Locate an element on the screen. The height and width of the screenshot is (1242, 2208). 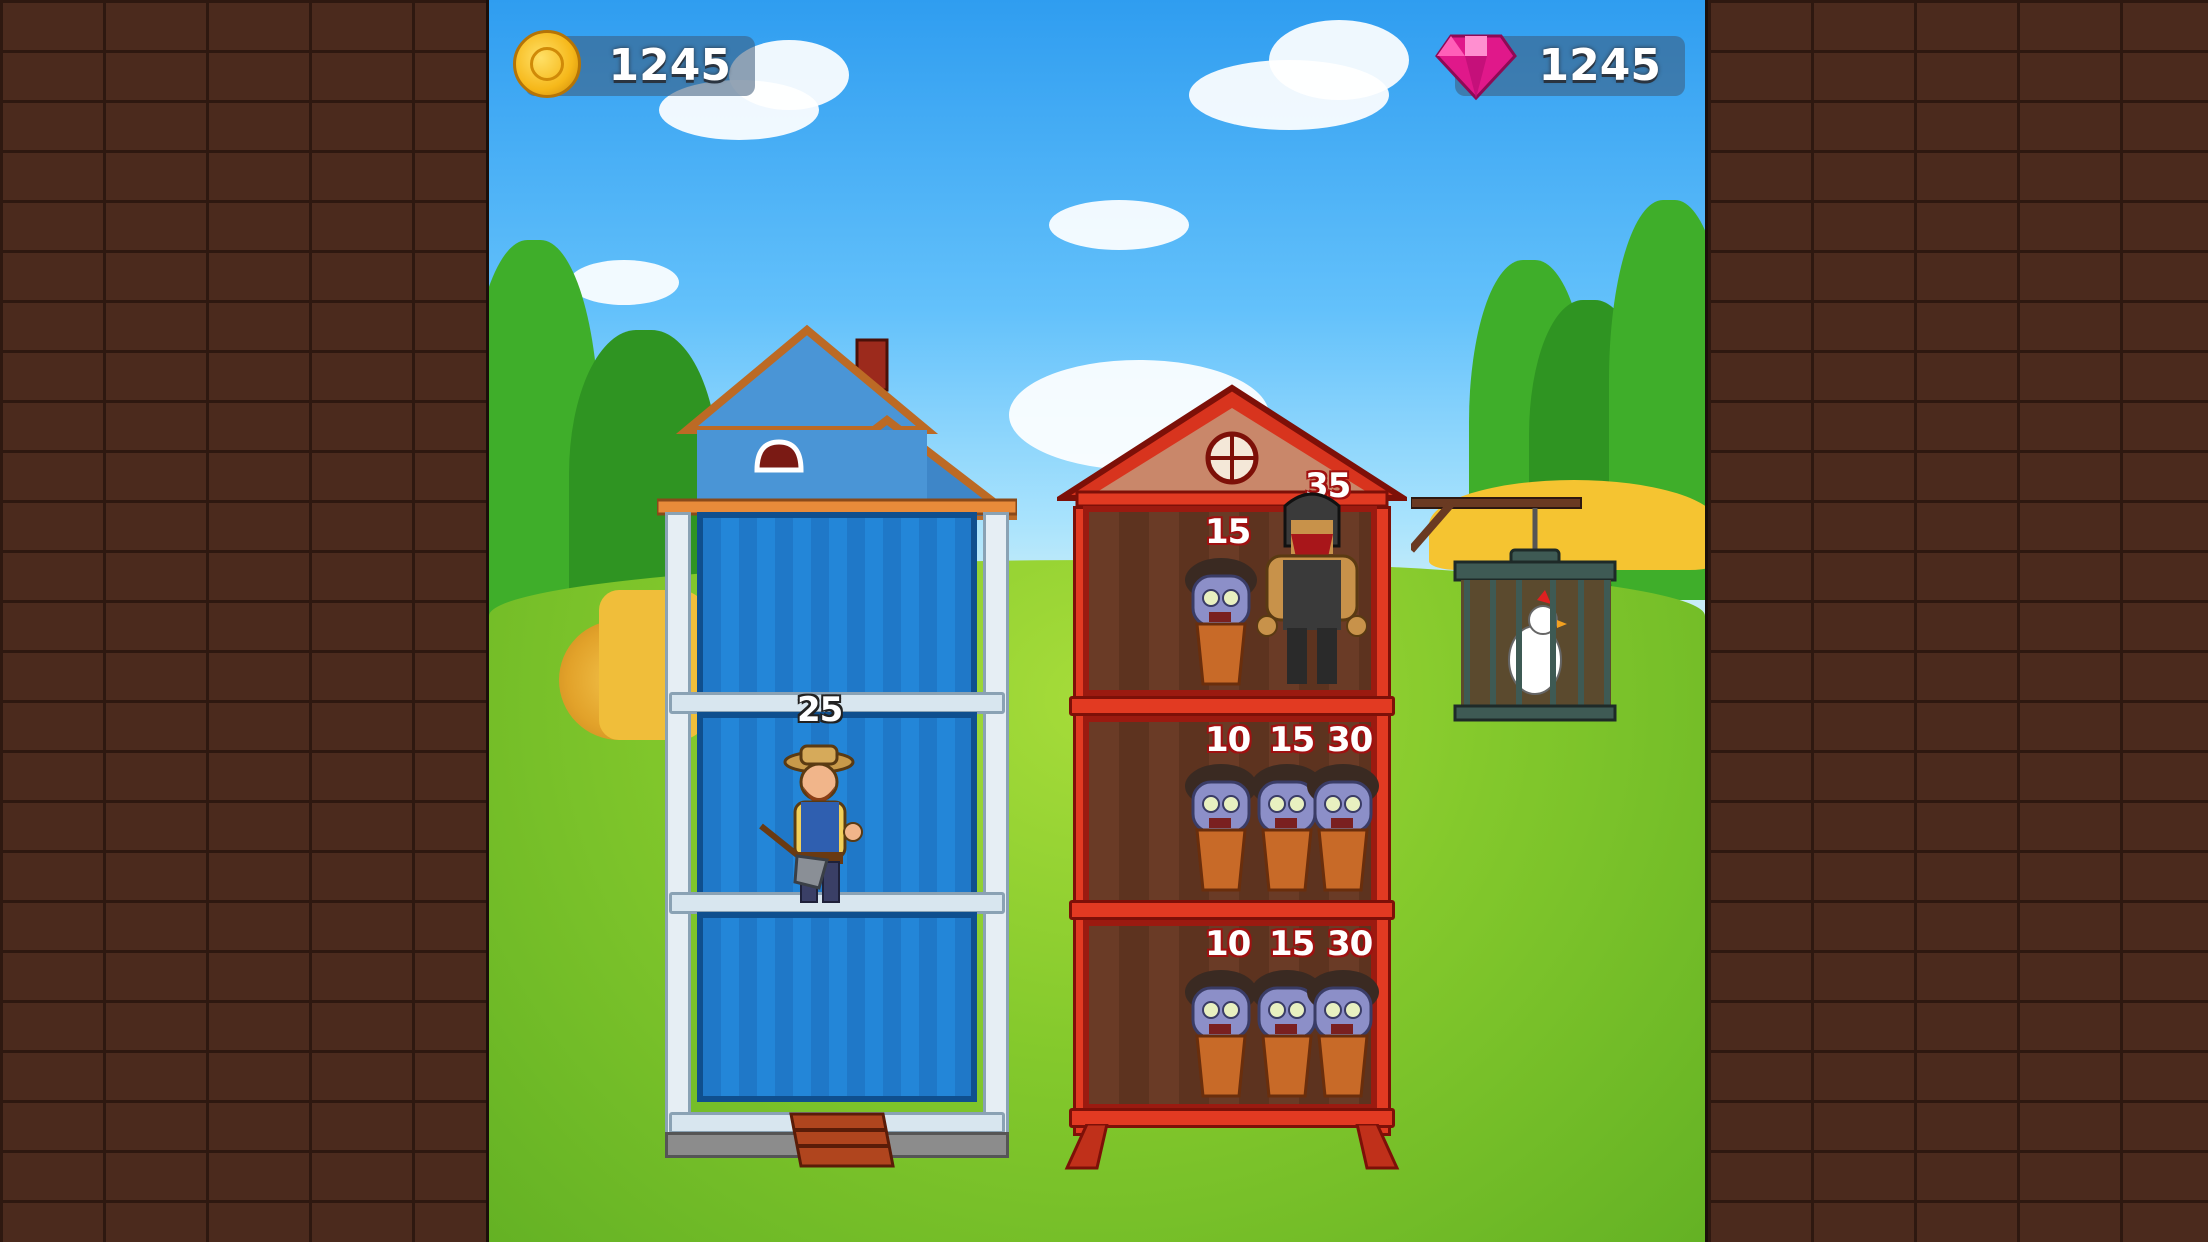
gem-counter: 1245 is located at coordinates (1560, 67).